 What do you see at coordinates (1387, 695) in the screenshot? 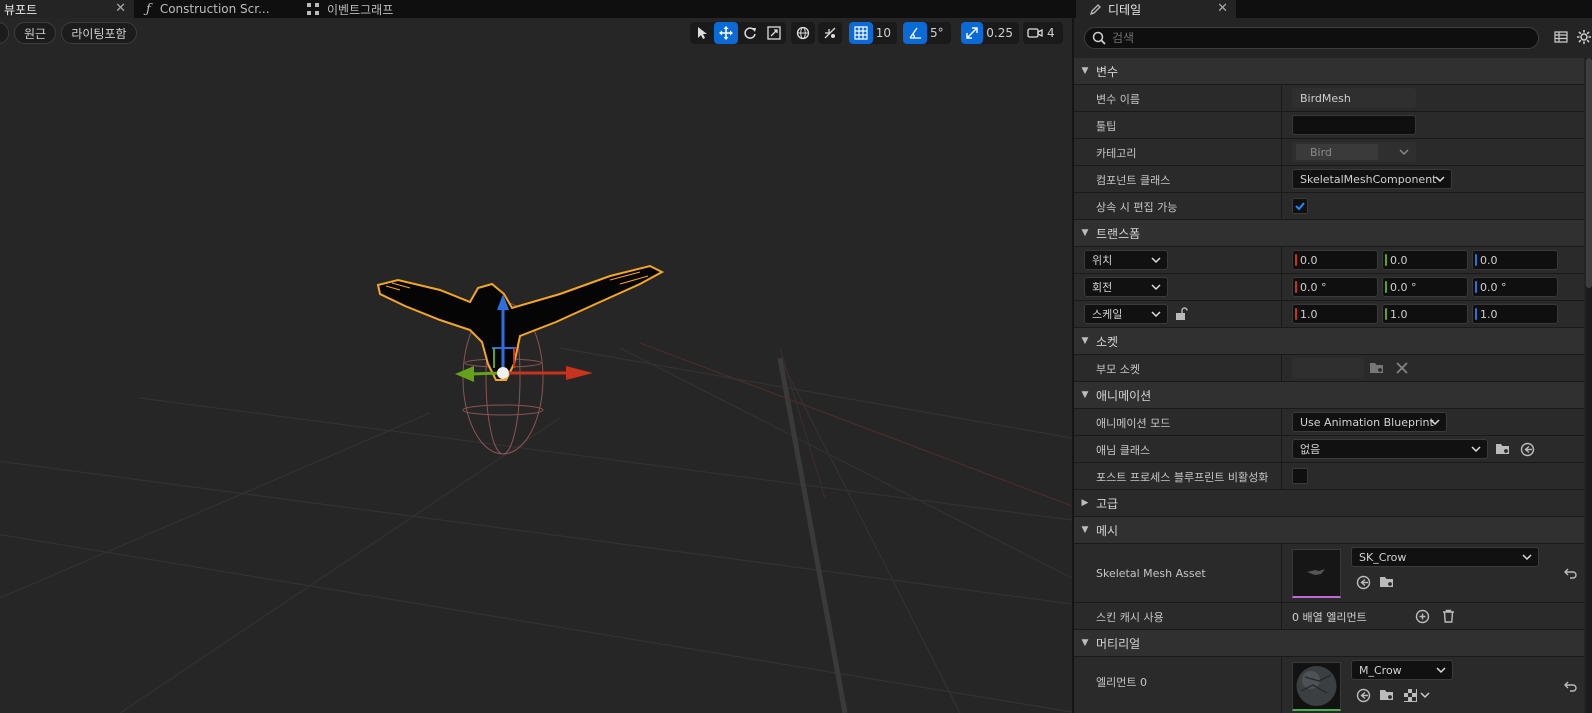
I see `browse-material-button` at bounding box center [1387, 695].